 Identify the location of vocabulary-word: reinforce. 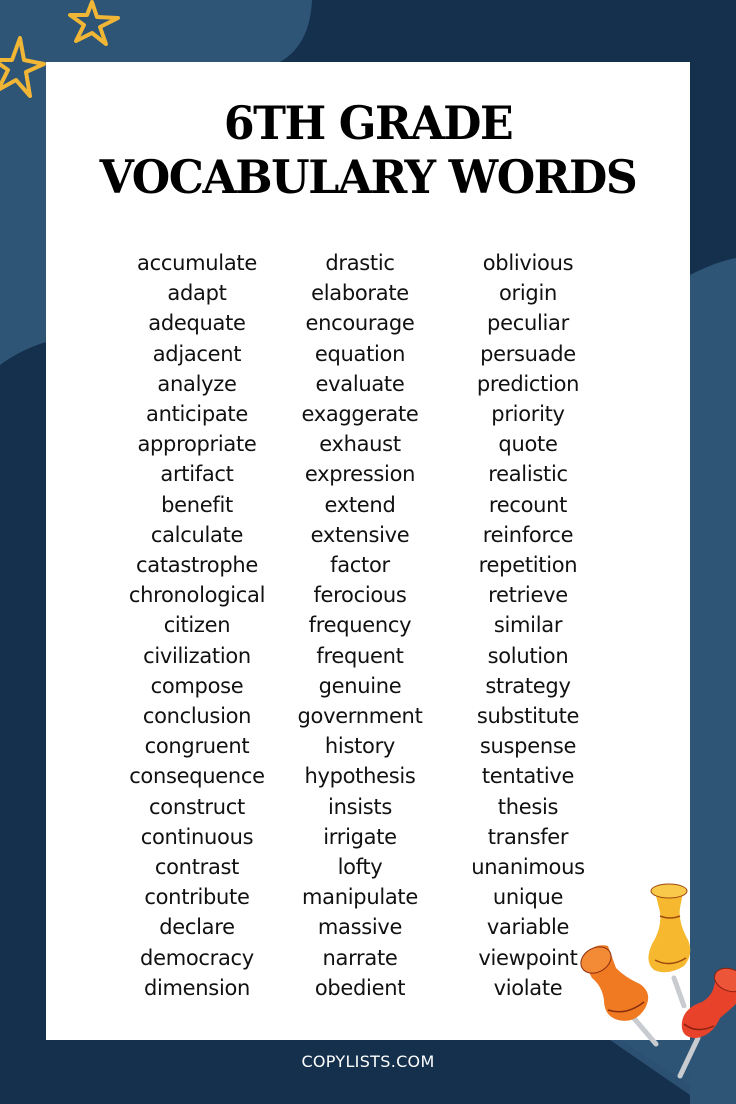
(528, 534).